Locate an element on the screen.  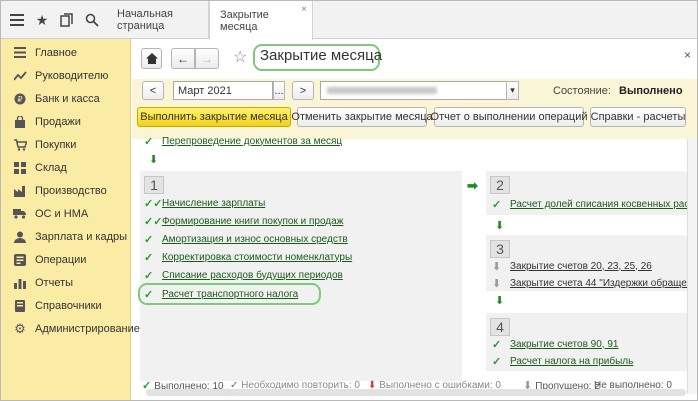
history-icon is located at coordinates (67, 20).